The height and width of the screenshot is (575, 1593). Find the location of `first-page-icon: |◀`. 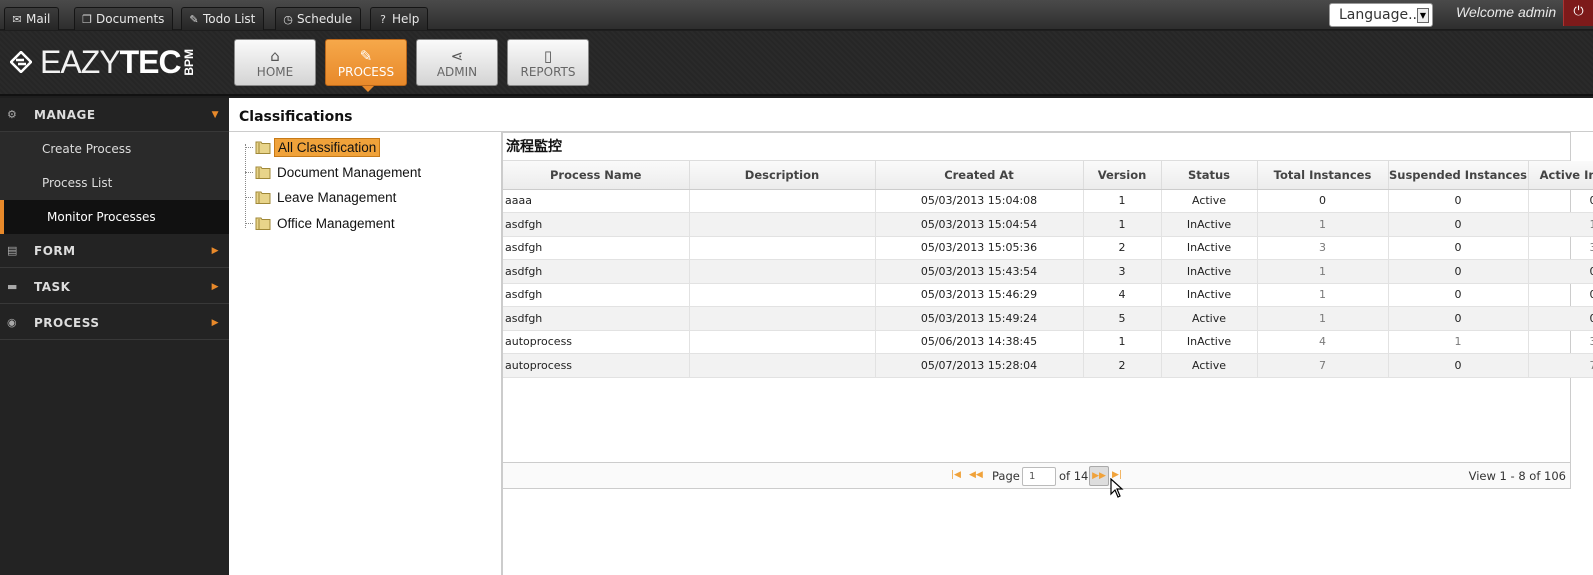

first-page-icon: |◀ is located at coordinates (956, 475).